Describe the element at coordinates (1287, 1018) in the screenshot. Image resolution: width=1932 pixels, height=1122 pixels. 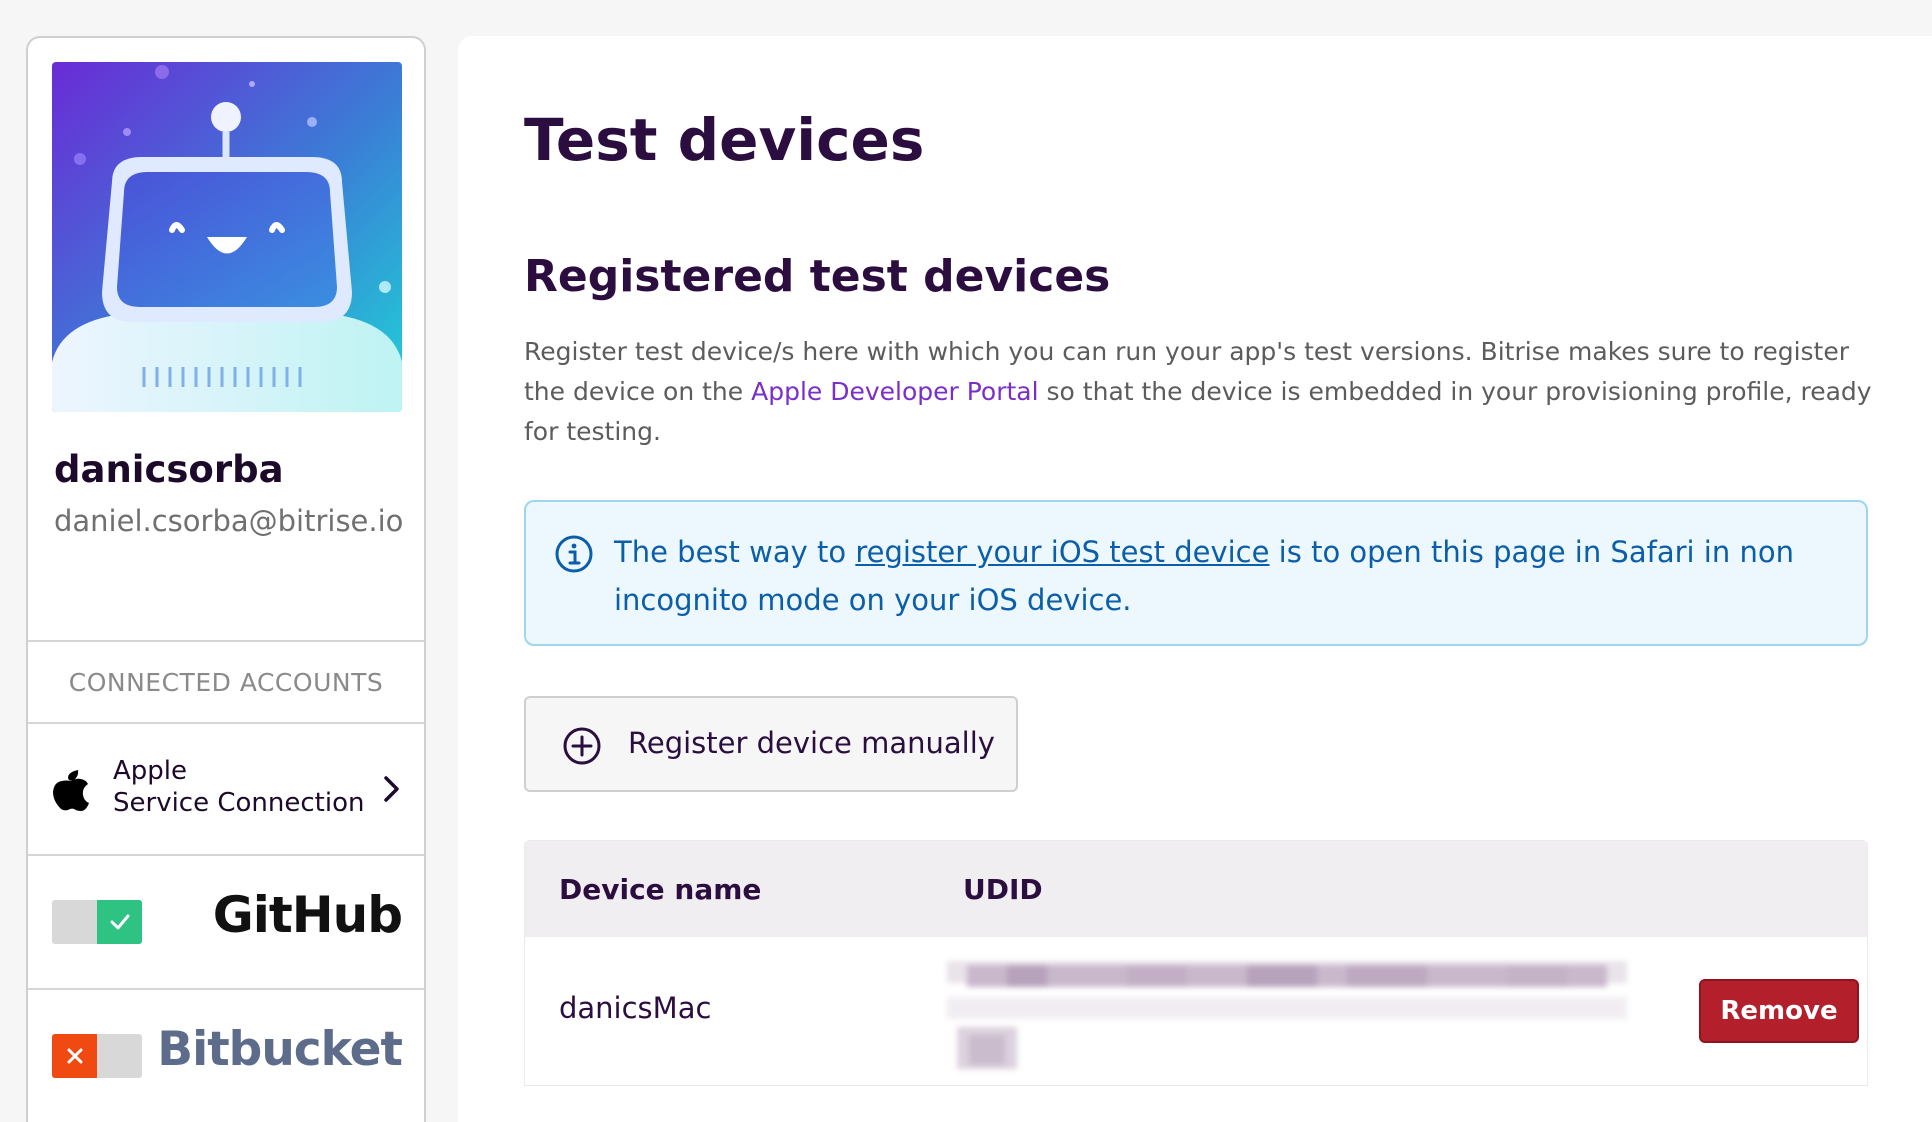
I see `udid-redacted` at that location.